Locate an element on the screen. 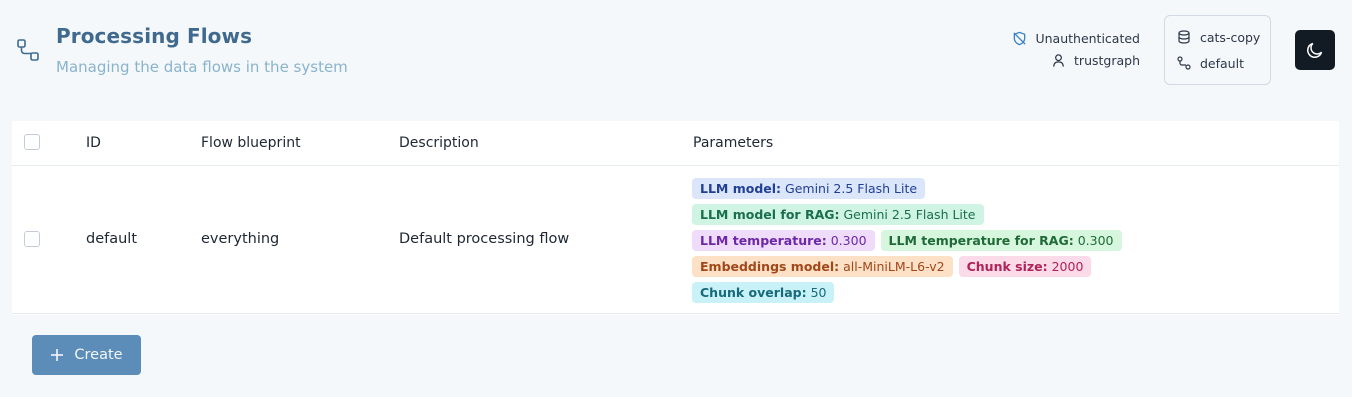 The width and height of the screenshot is (1352, 397). flow-row: default is located at coordinates (1223, 63).